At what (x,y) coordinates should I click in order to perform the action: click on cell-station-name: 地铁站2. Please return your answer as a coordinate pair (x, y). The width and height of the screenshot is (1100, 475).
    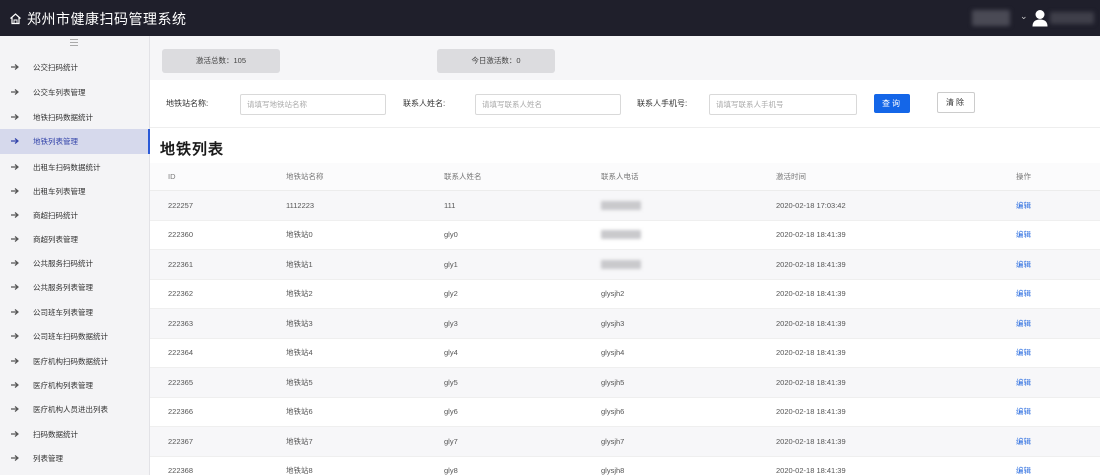
    Looking at the image, I should click on (299, 294).